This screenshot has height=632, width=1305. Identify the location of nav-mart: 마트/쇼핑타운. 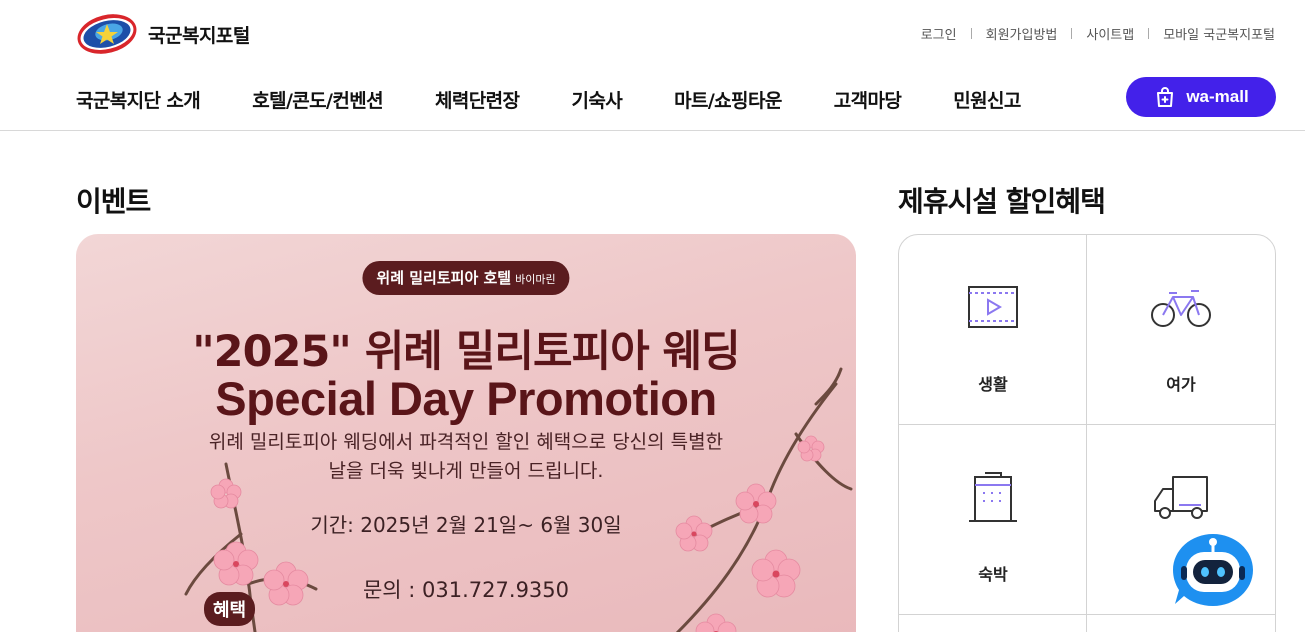
(728, 99).